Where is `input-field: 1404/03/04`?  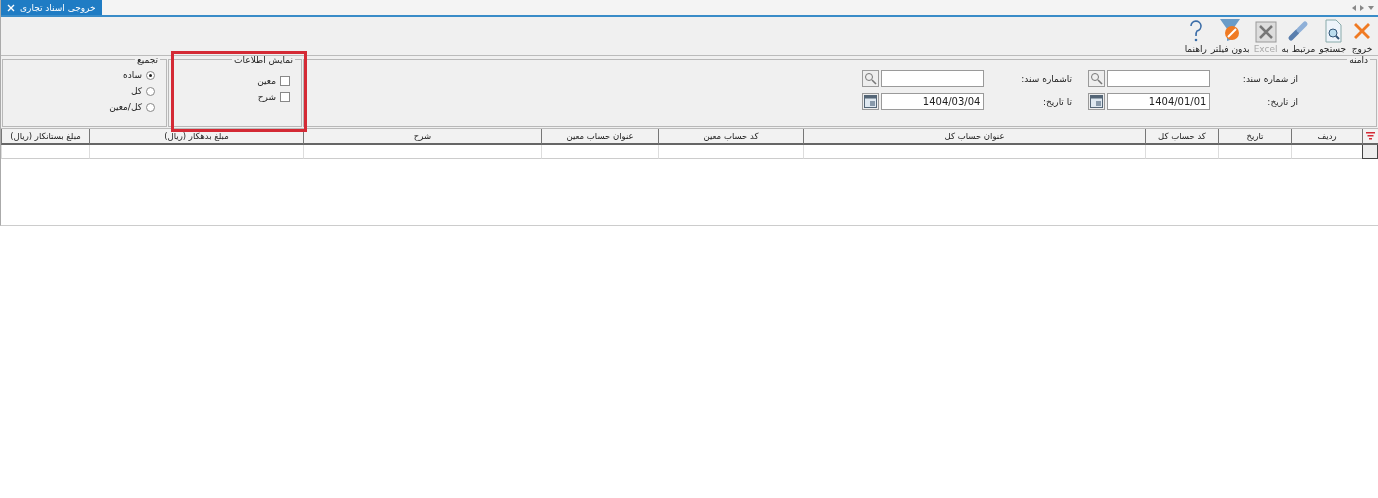
input-field: 1404/03/04 is located at coordinates (932, 101).